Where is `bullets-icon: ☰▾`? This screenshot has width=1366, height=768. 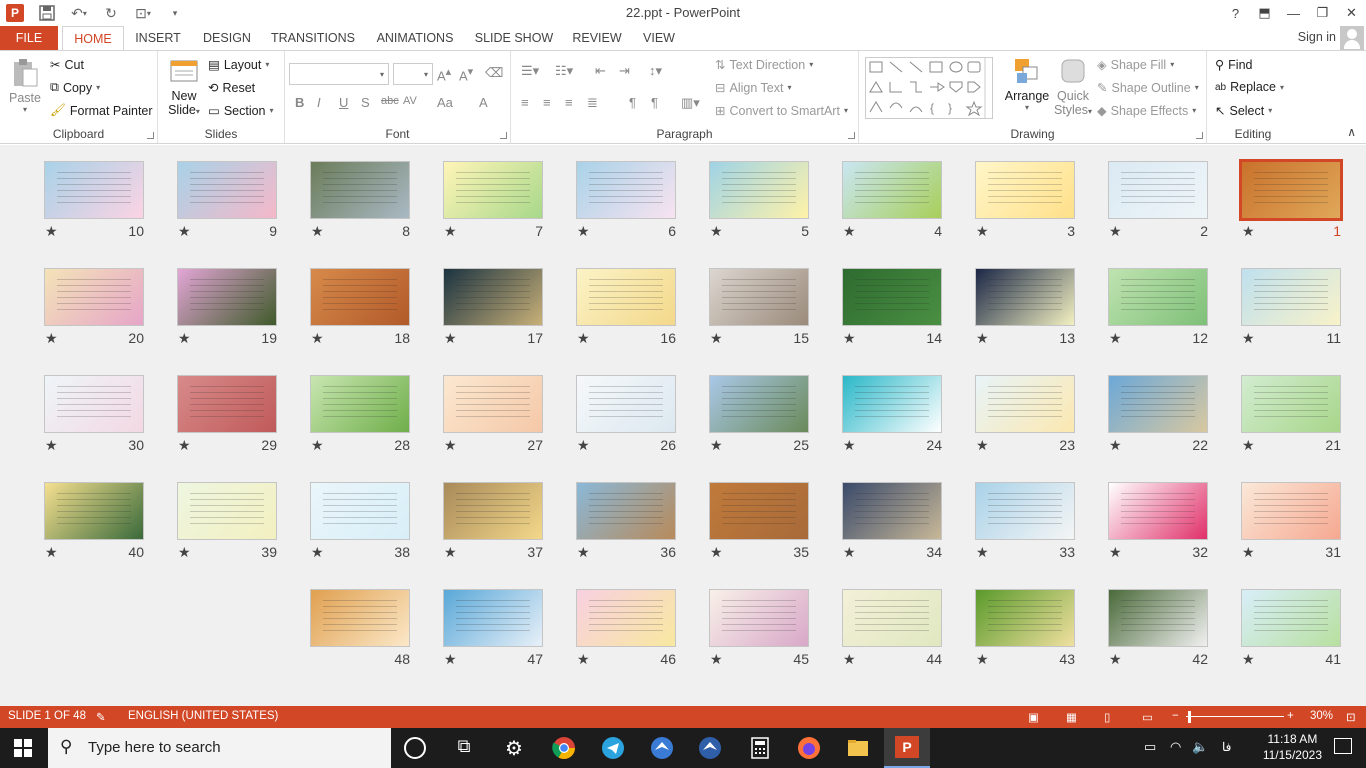
bullets-icon: ☰▾ is located at coordinates (530, 71).